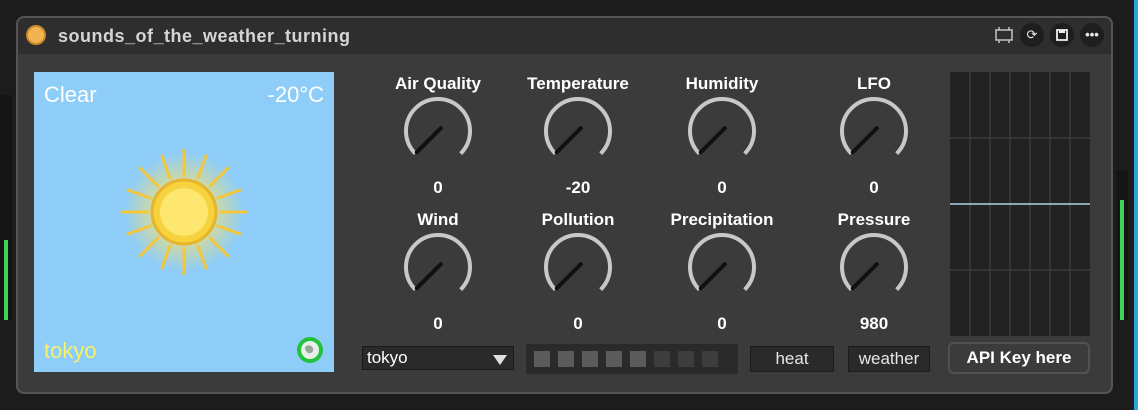 The height and width of the screenshot is (410, 1138). What do you see at coordinates (1004, 35) in the screenshot?
I see `map-icon` at bounding box center [1004, 35].